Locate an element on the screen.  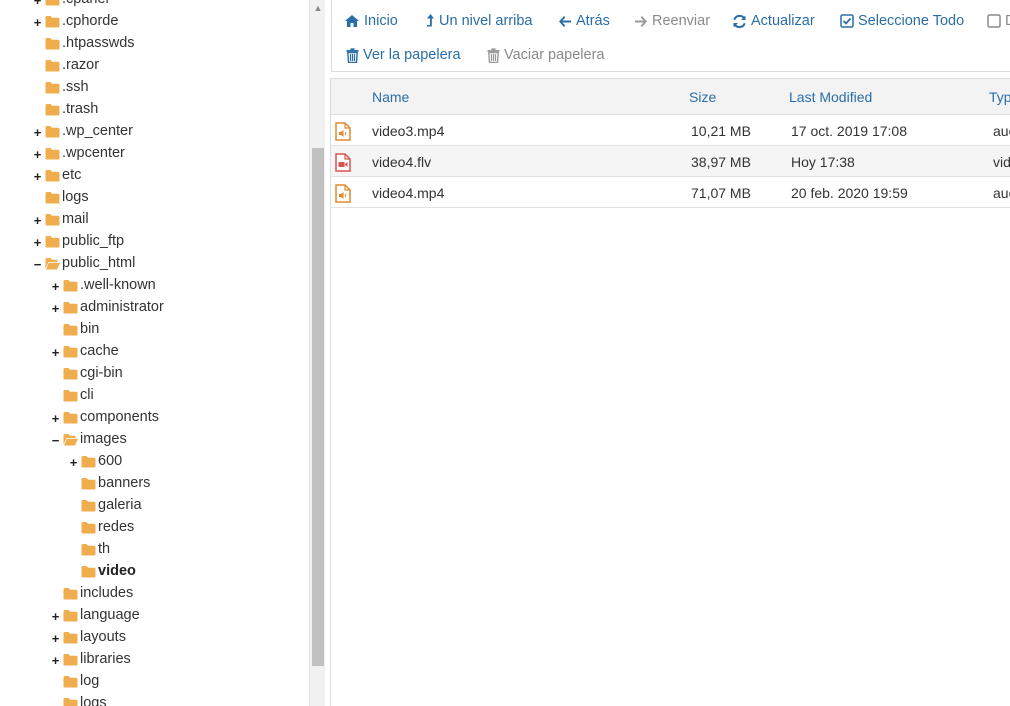
tree-item: video is located at coordinates (154, 572).